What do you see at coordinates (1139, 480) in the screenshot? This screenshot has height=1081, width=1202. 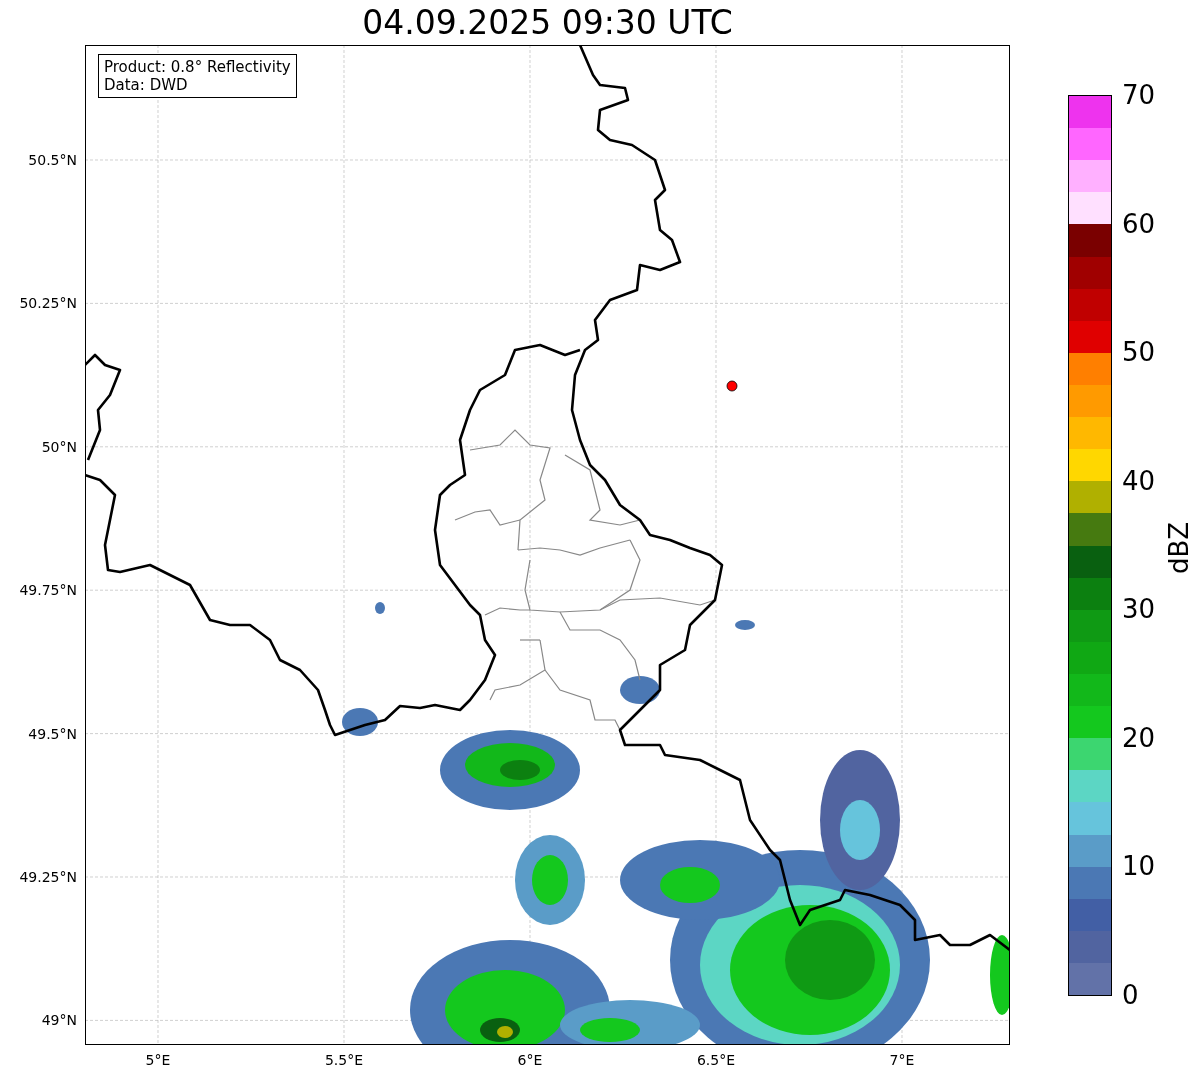 I see `colorbar-tick-label: 40` at bounding box center [1139, 480].